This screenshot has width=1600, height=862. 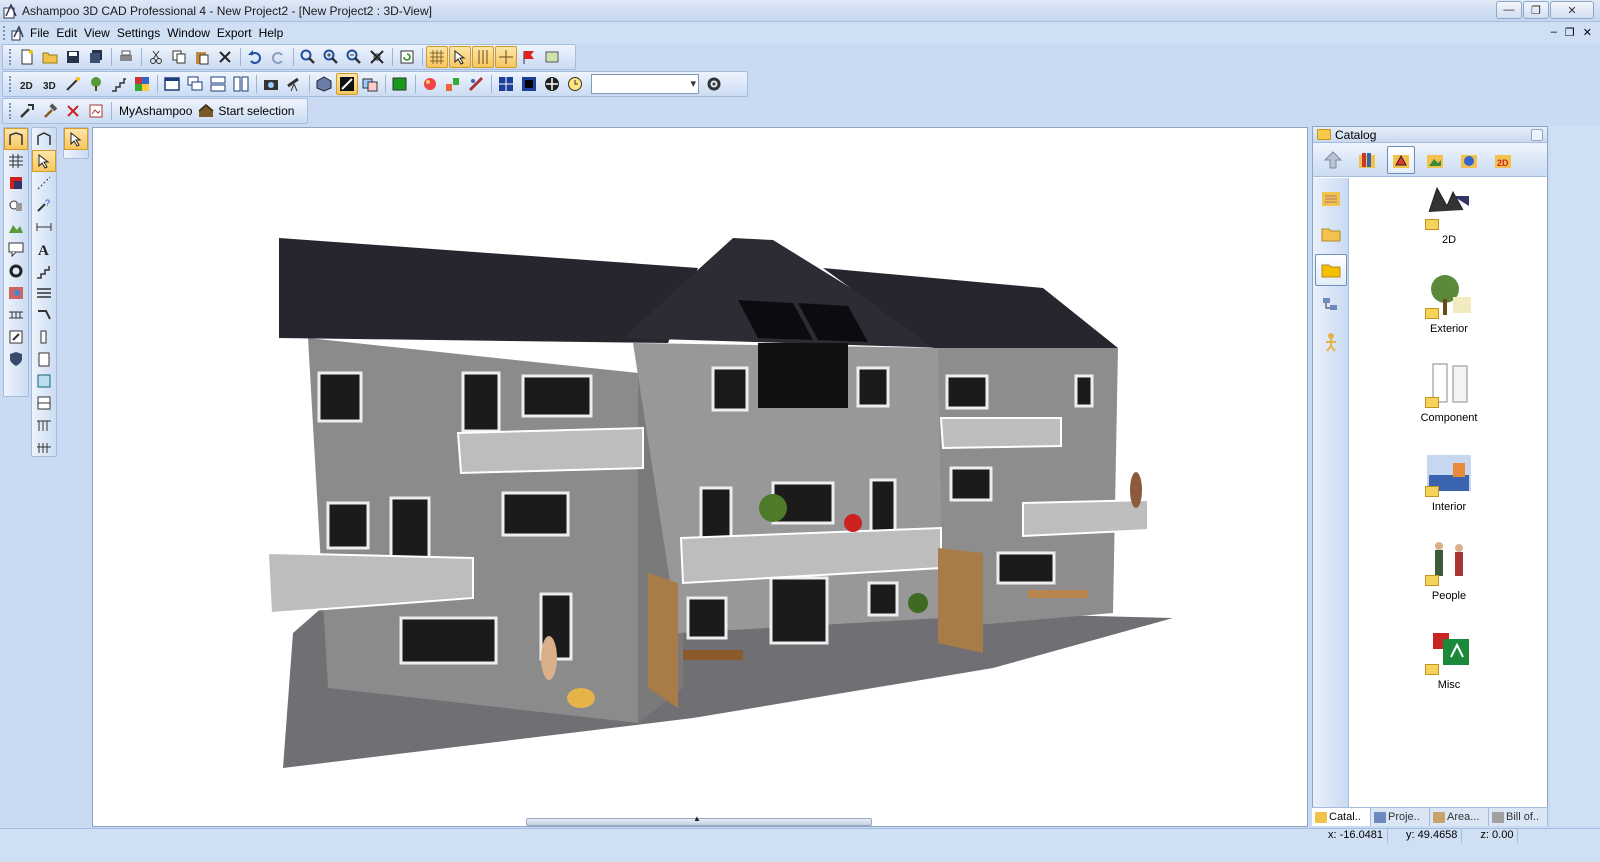 I want to click on cut-button, so click(x=156, y=57).